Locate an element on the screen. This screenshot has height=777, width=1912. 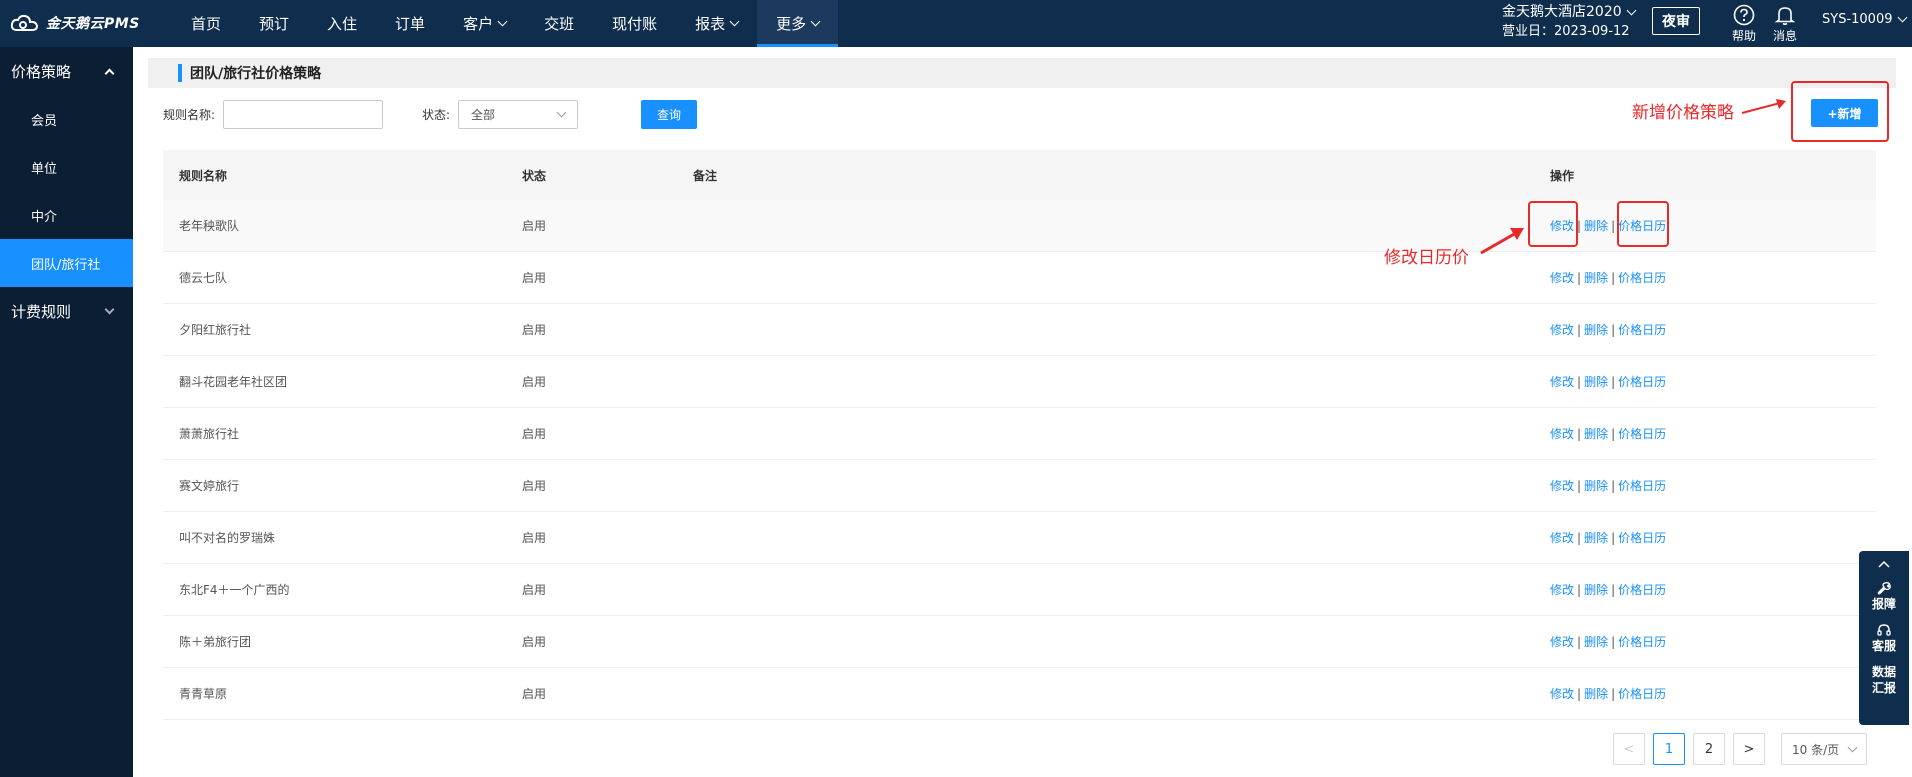
page-2-button: 2 is located at coordinates (1709, 749).